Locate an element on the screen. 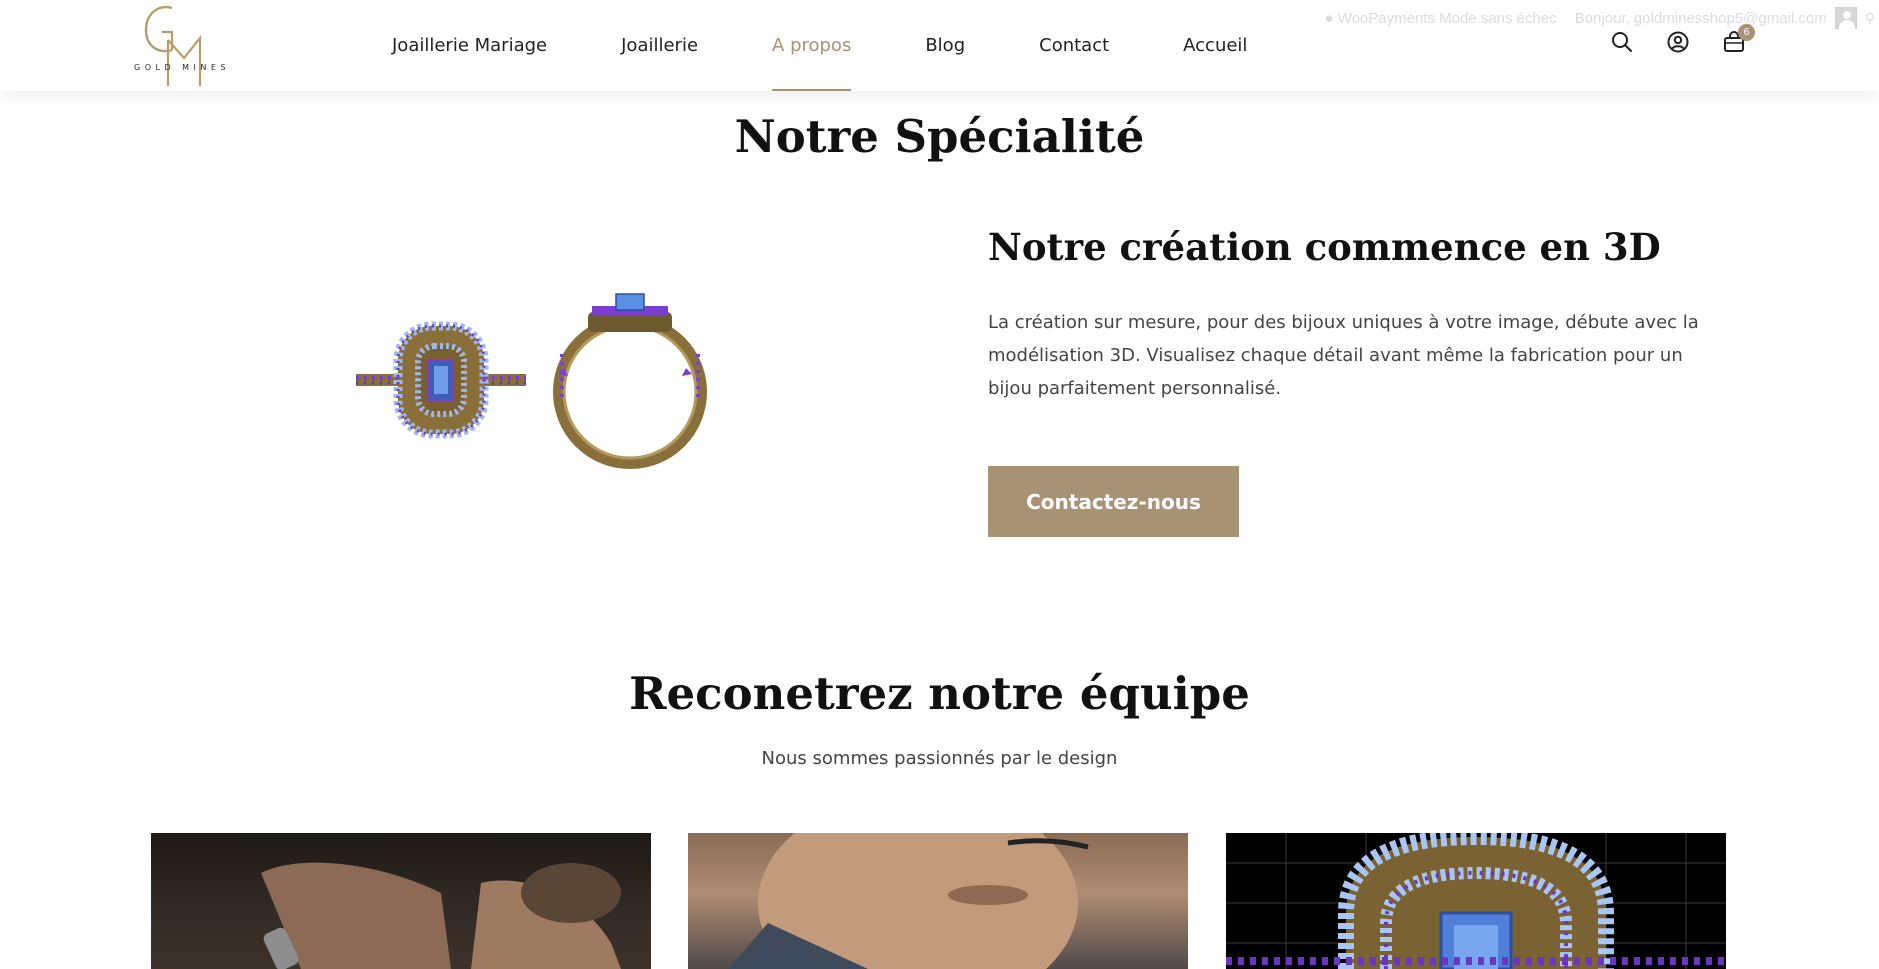 This screenshot has width=1879, height=969. account-icon is located at coordinates (1679, 43).